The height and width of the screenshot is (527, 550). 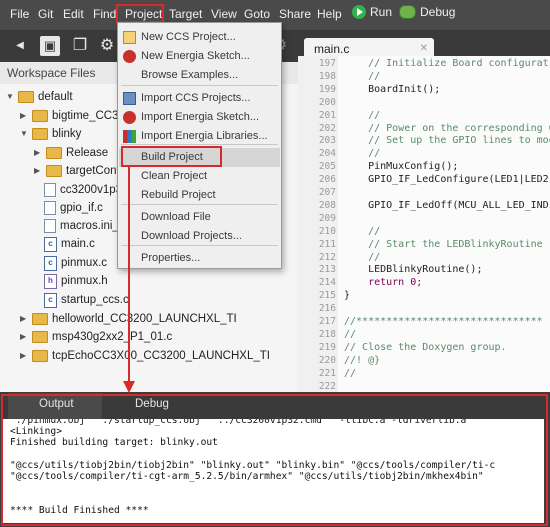 I want to click on arrow-head, so click(x=129, y=387).